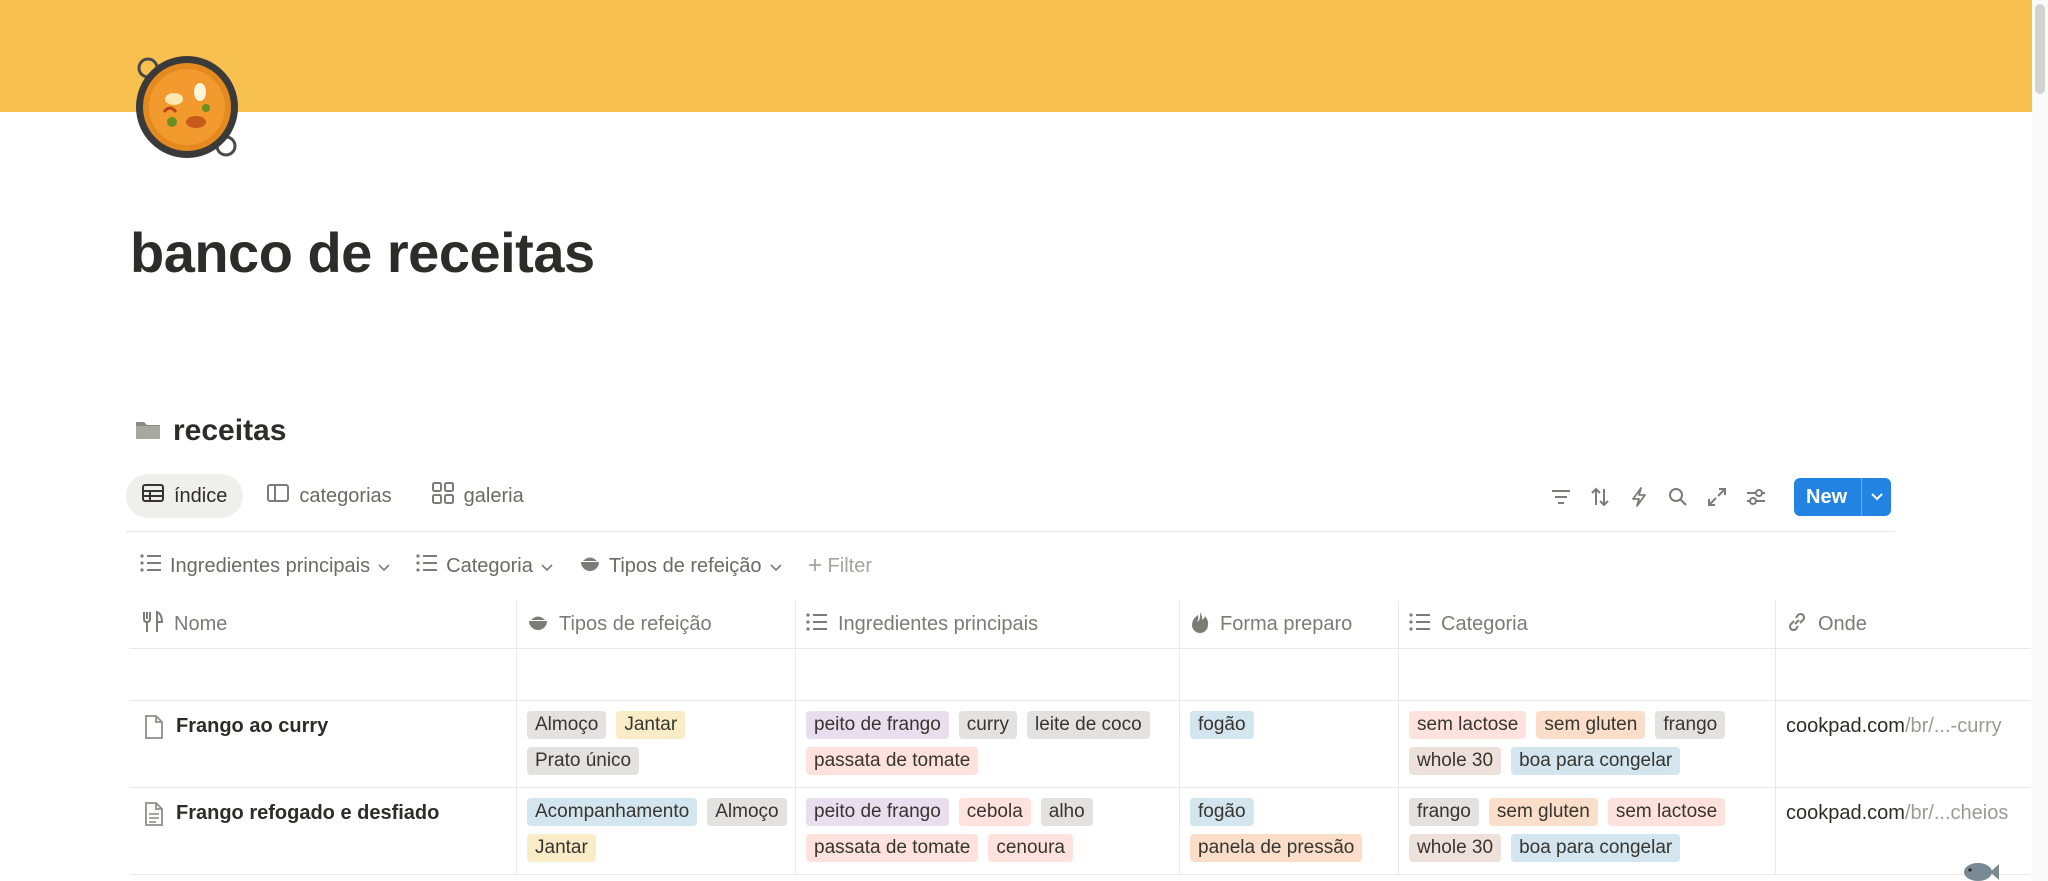  Describe the element at coordinates (323, 831) in the screenshot. I see `name-cell: Frango refogado e desfiado` at that location.